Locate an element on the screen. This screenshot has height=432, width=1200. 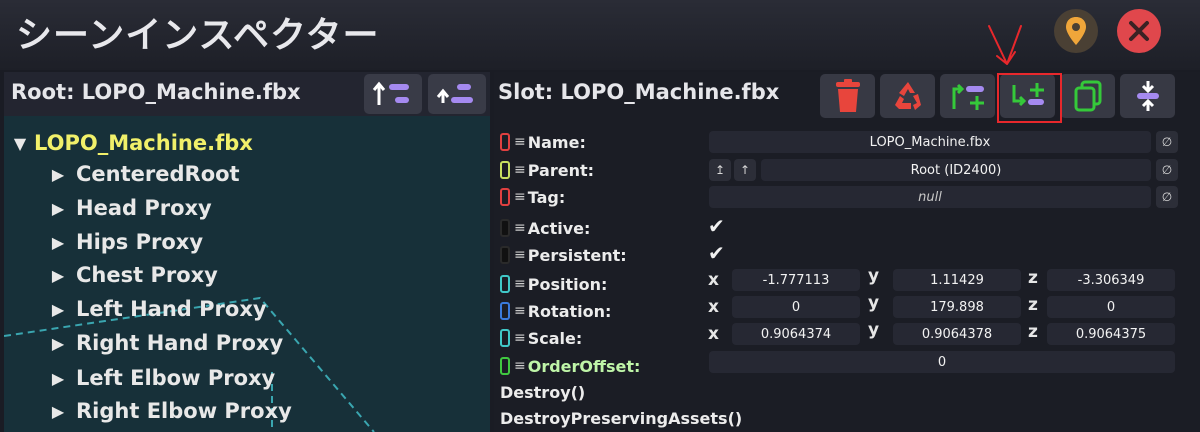
active-label: Active: is located at coordinates (559, 228).